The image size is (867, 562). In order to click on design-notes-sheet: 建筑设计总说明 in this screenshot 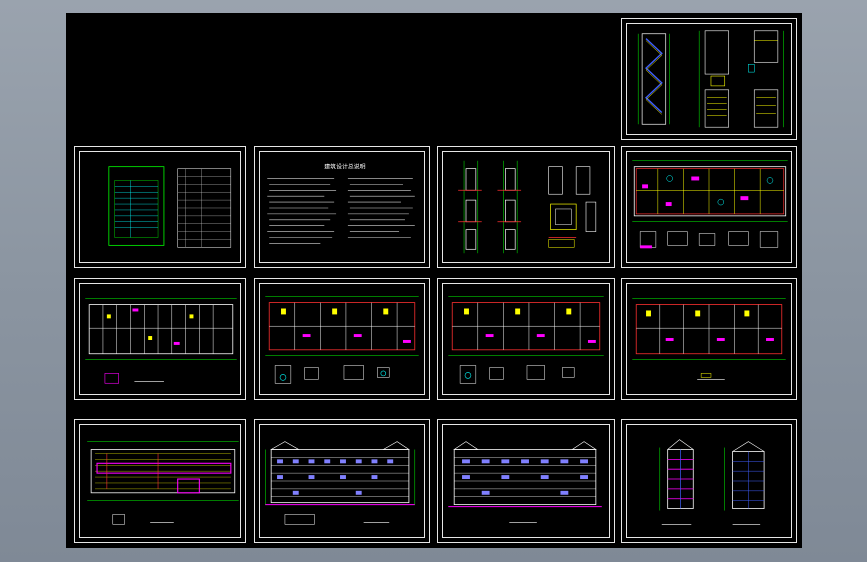, I will do `click(342, 207)`.